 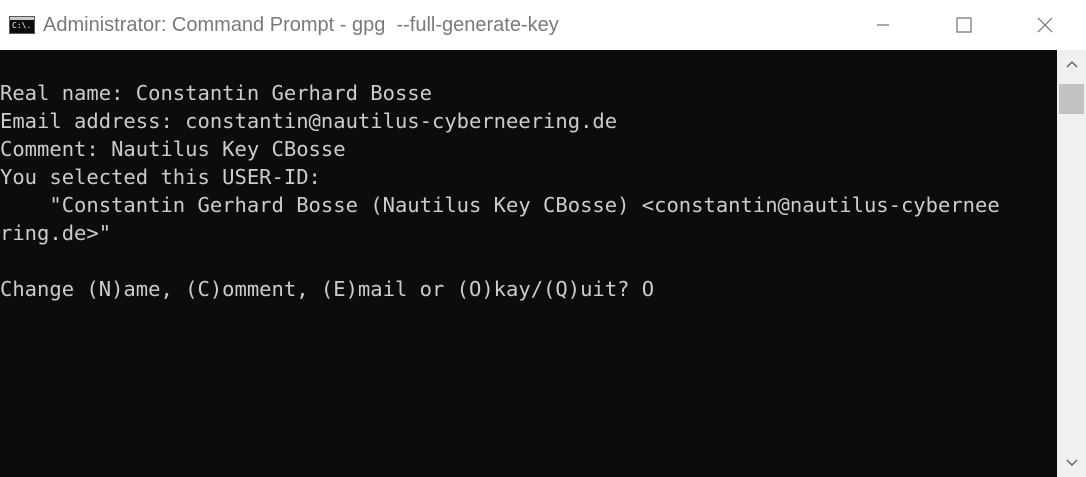 I want to click on scroll-up-button, so click(x=1071, y=64).